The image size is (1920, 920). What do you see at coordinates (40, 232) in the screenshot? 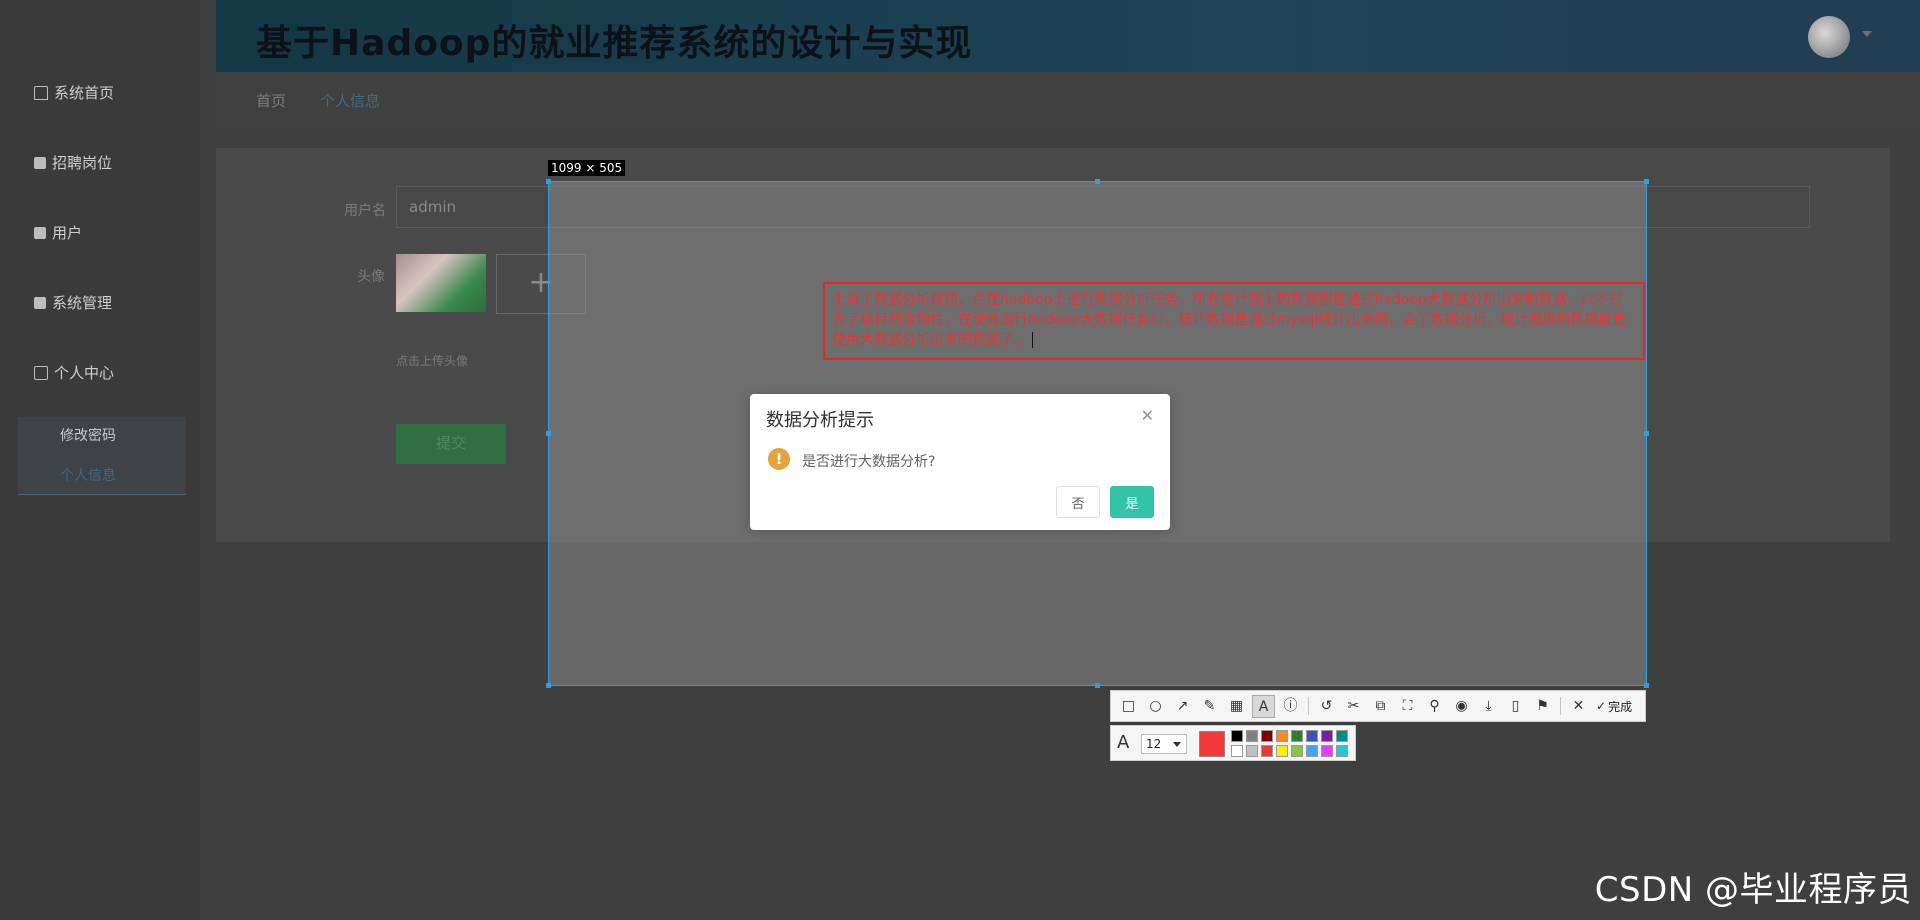
I see `chat-icon` at bounding box center [40, 232].